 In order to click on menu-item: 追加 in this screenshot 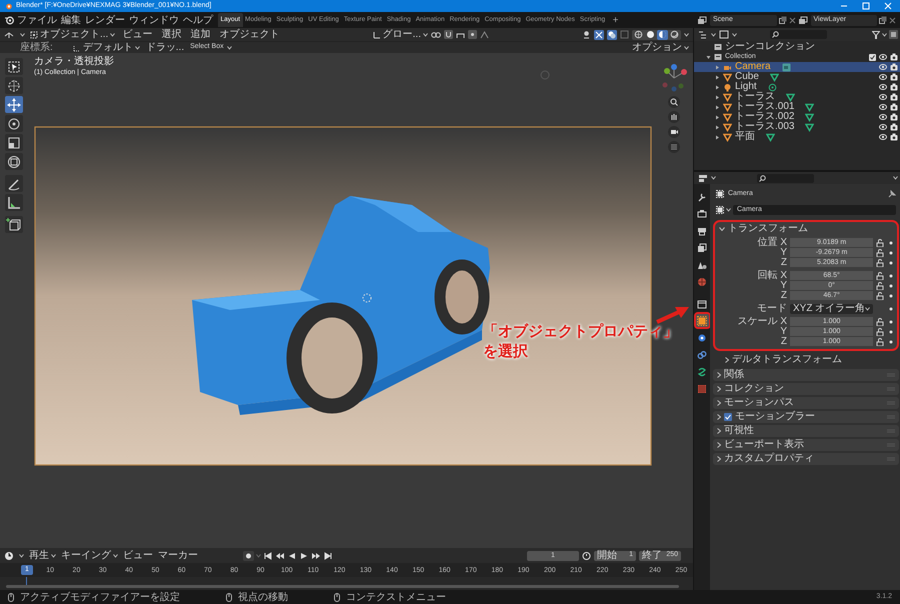, I will do `click(200, 34)`.